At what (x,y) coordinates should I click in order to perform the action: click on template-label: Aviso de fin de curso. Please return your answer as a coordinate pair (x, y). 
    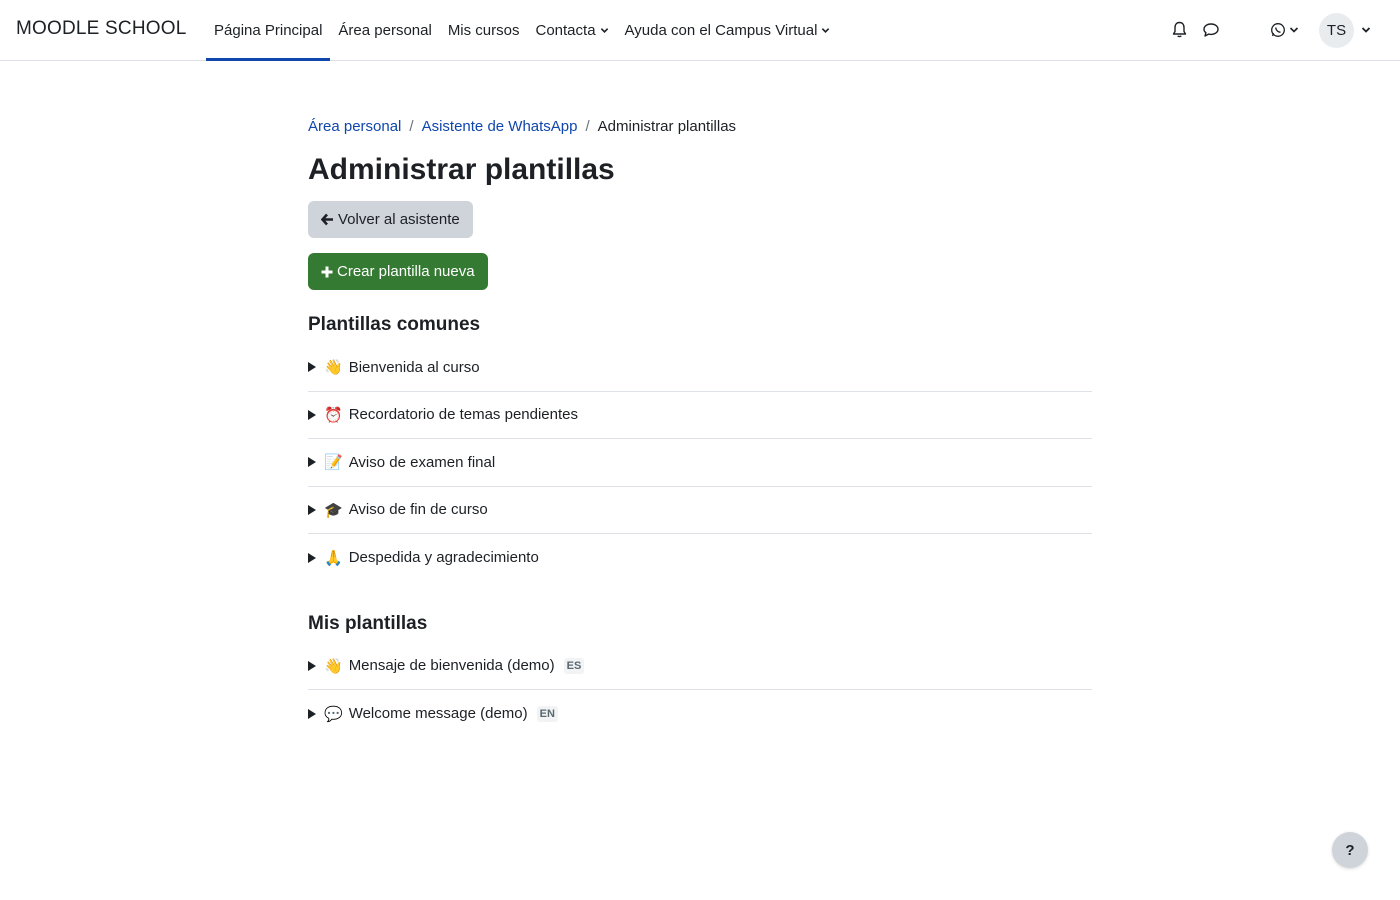
    Looking at the image, I should click on (418, 510).